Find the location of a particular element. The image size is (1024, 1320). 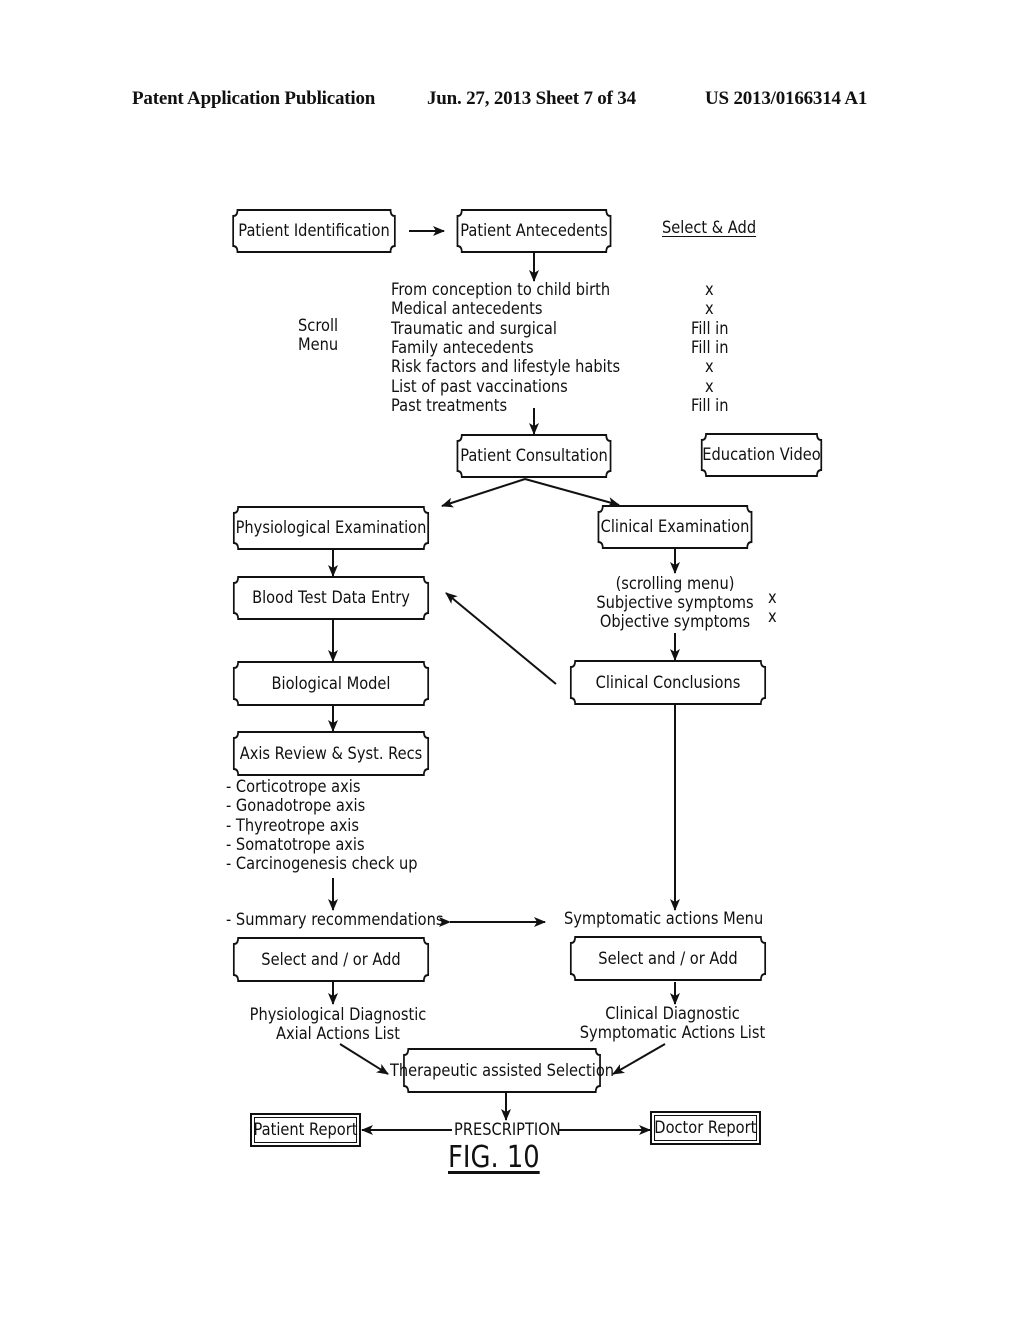

node-label: Patient Consultation is located at coordinates (534, 456).